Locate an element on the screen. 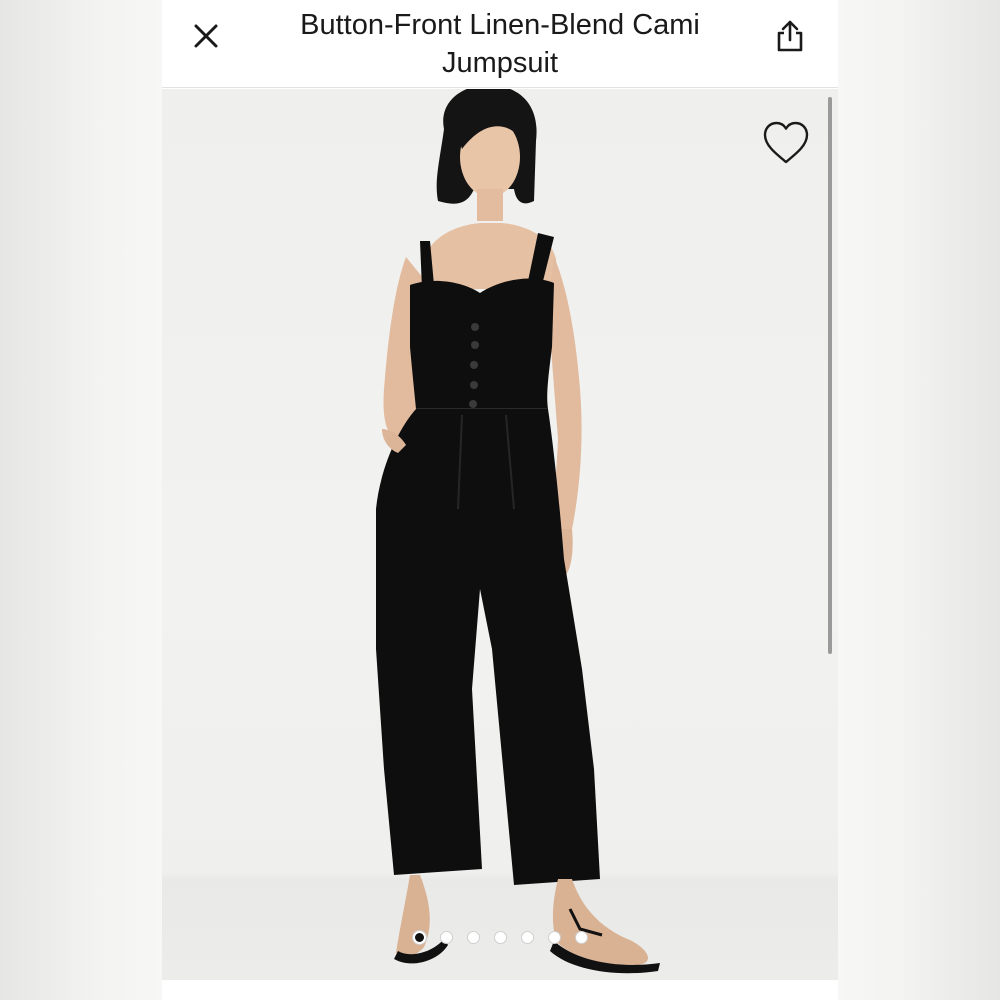 This screenshot has width=1000, height=1000. share-button is located at coordinates (790, 36).